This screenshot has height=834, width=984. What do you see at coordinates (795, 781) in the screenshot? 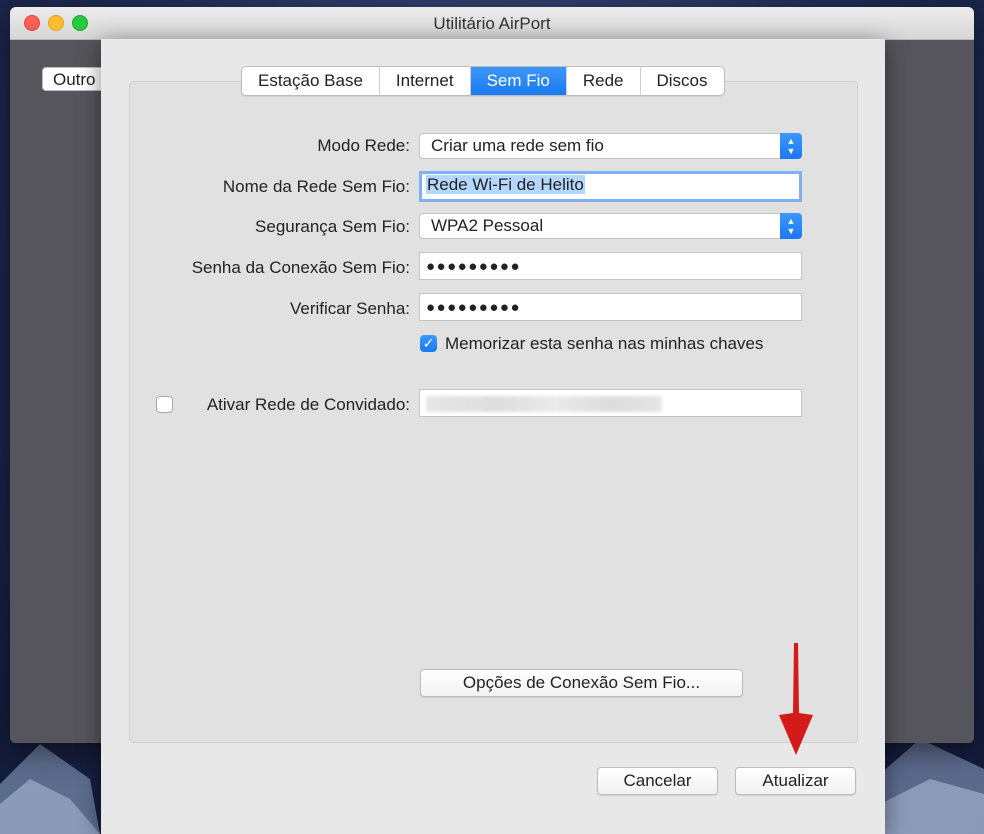
I see `update-button: Atualizar` at bounding box center [795, 781].